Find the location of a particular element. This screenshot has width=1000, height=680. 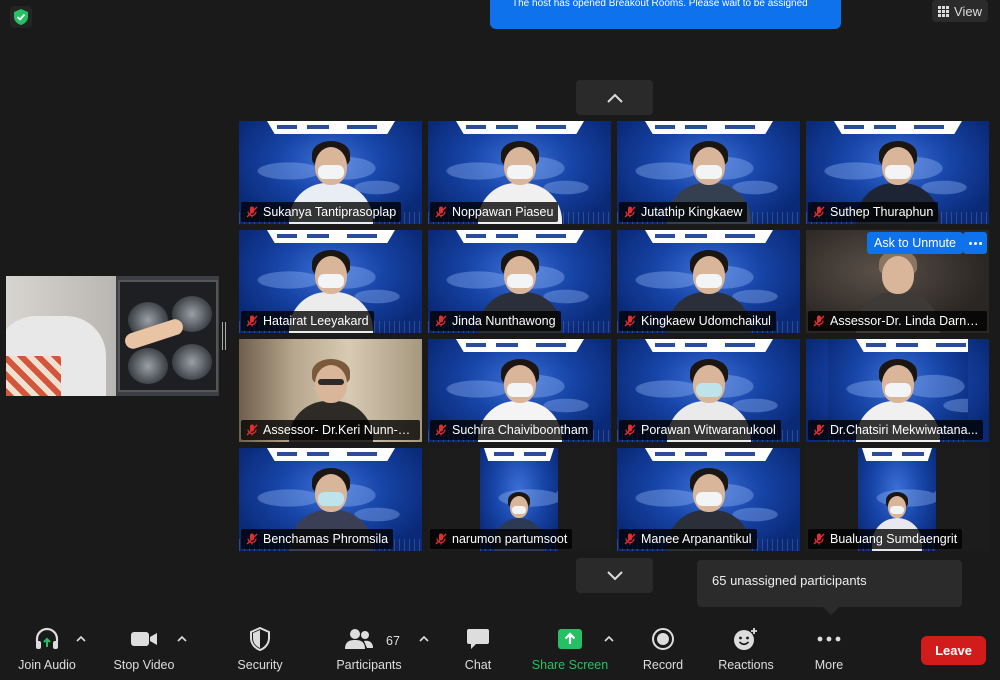

participant-name: Porawan Witwaranukool is located at coordinates (708, 430).